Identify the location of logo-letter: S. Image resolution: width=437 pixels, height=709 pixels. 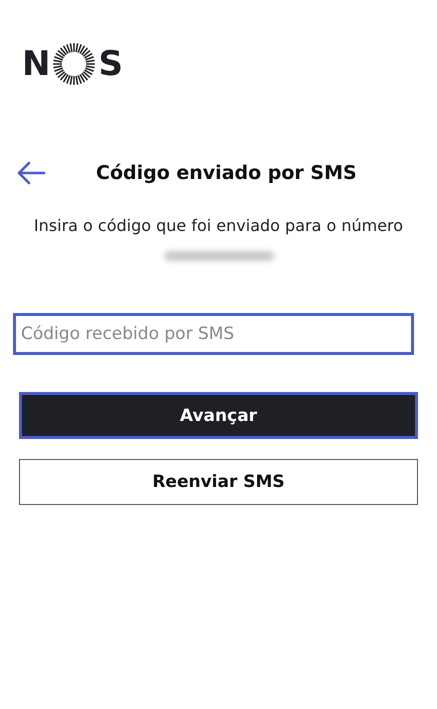
(110, 64).